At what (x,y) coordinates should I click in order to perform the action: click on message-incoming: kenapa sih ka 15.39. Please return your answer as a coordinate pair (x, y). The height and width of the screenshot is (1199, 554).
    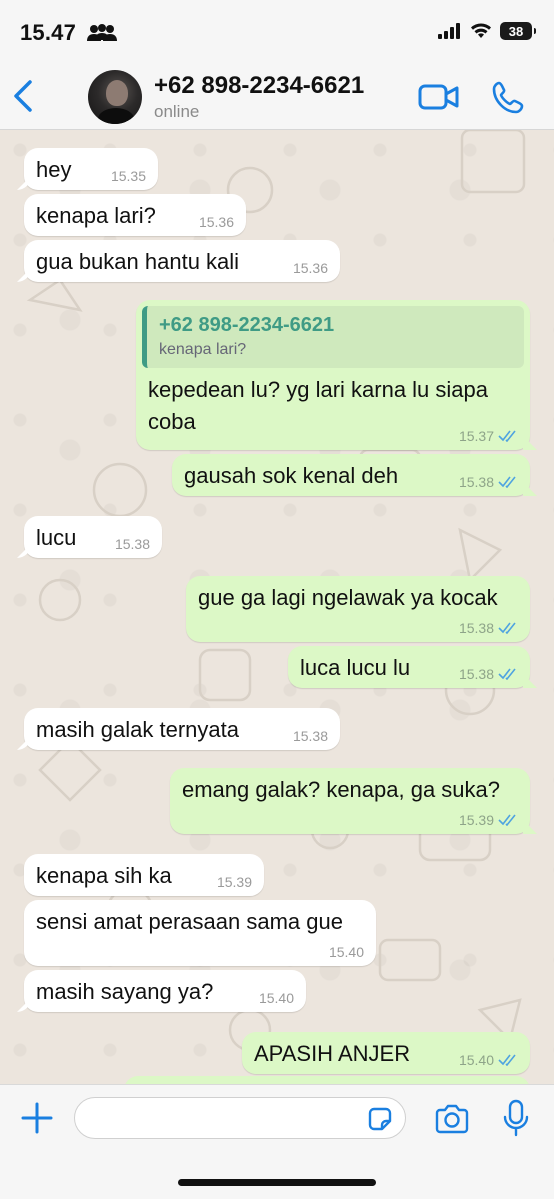
    Looking at the image, I should click on (144, 875).